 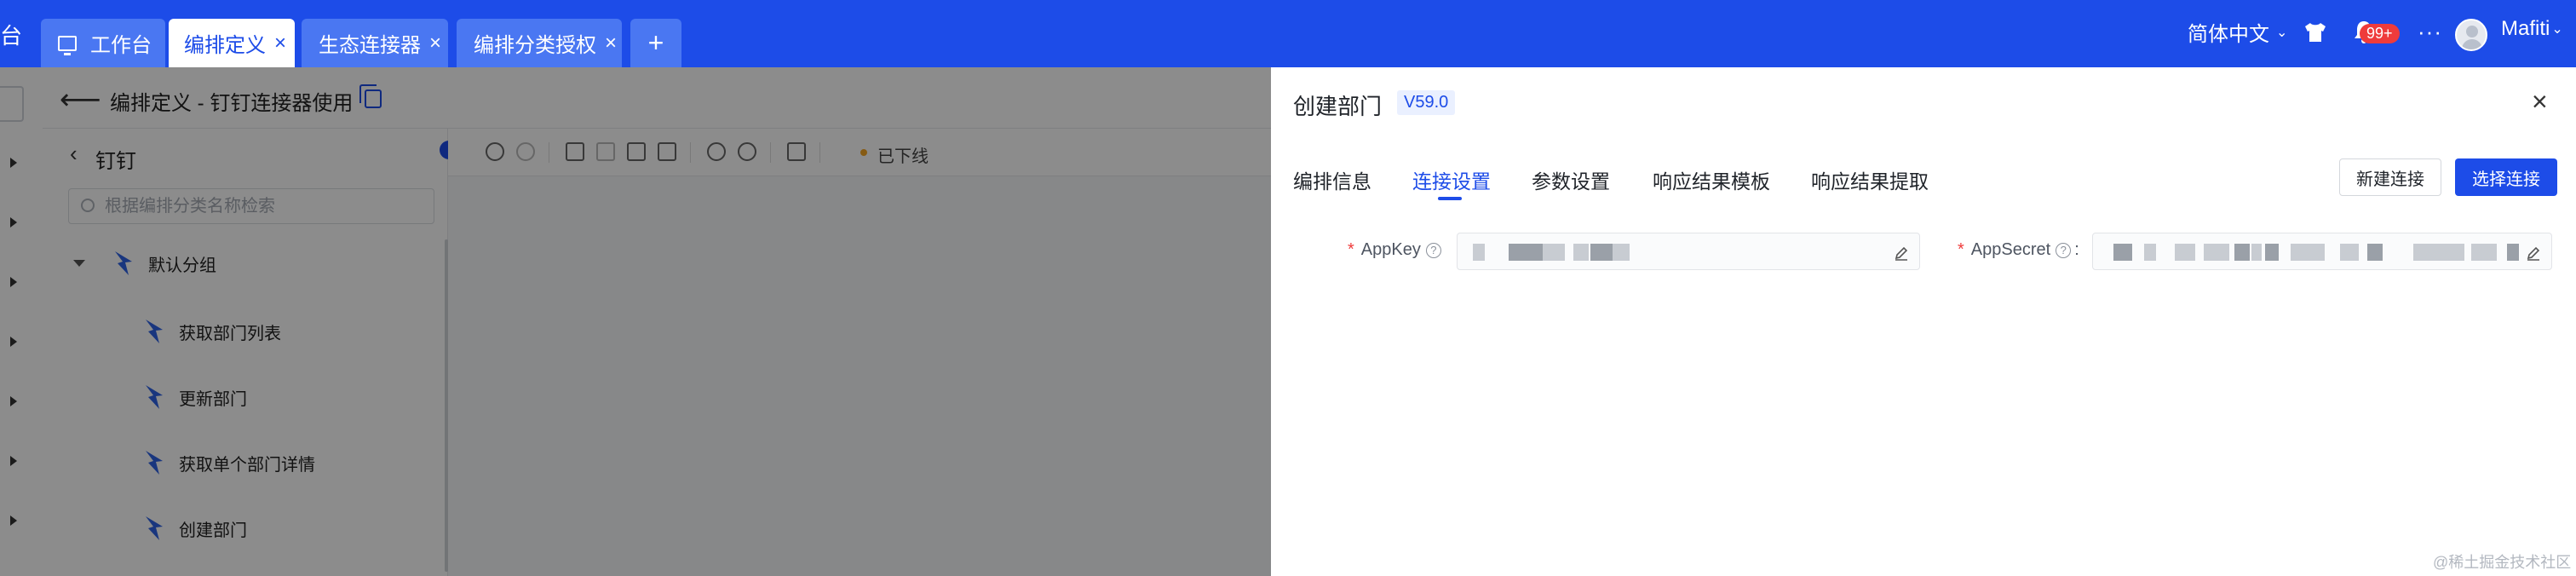 I want to click on tab-orchestration-definition: 编排定义 ×, so click(x=232, y=43).